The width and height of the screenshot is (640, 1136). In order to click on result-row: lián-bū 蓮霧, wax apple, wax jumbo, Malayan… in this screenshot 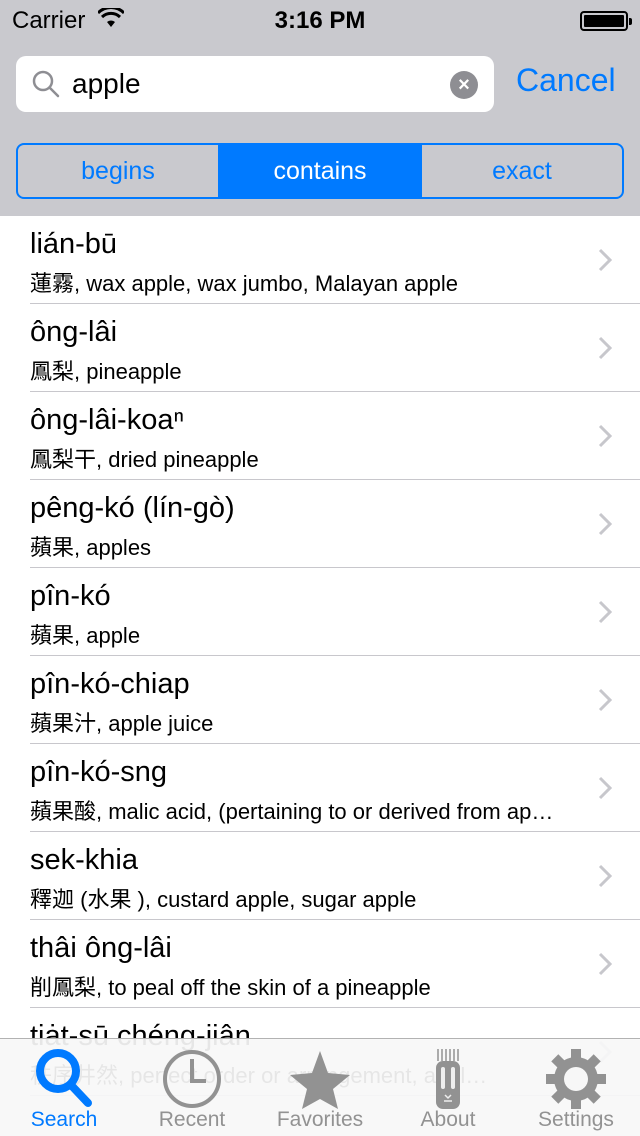, I will do `click(320, 260)`.